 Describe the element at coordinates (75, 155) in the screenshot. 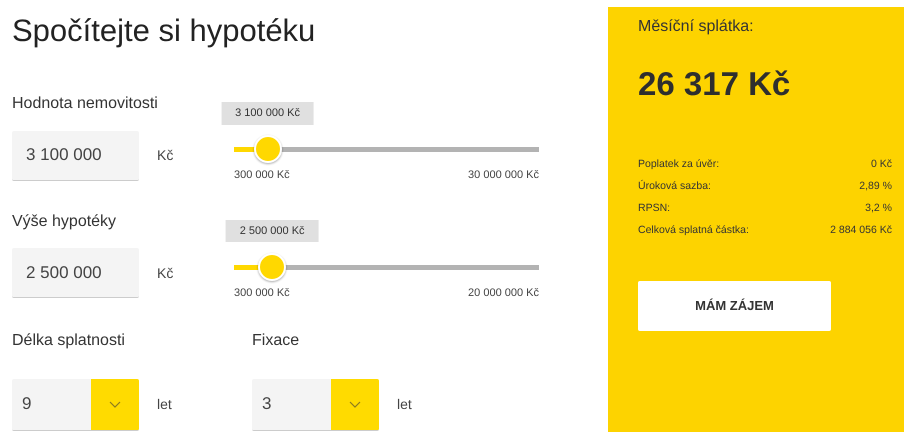

I see `amount-input: 3 100 000` at that location.